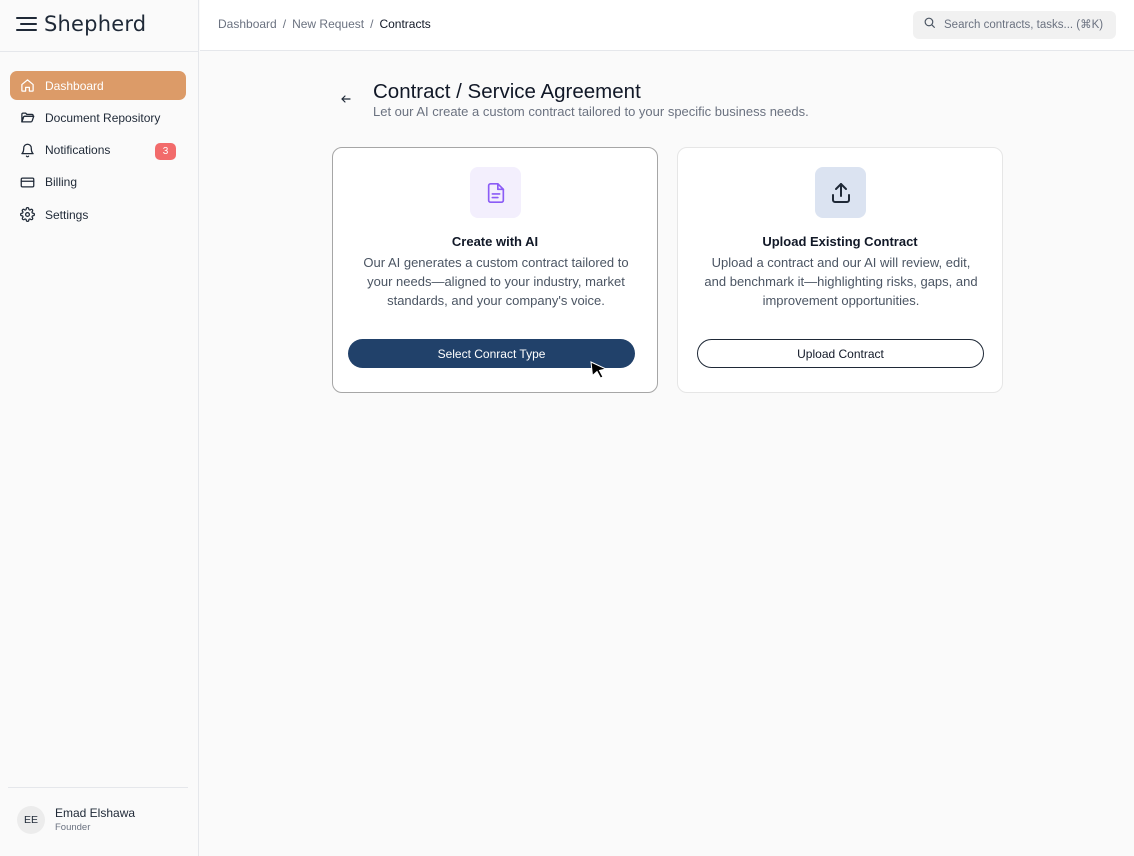 Image resolution: width=1134 pixels, height=856 pixels. Describe the element at coordinates (27, 182) in the screenshot. I see `credit-card-icon` at that location.